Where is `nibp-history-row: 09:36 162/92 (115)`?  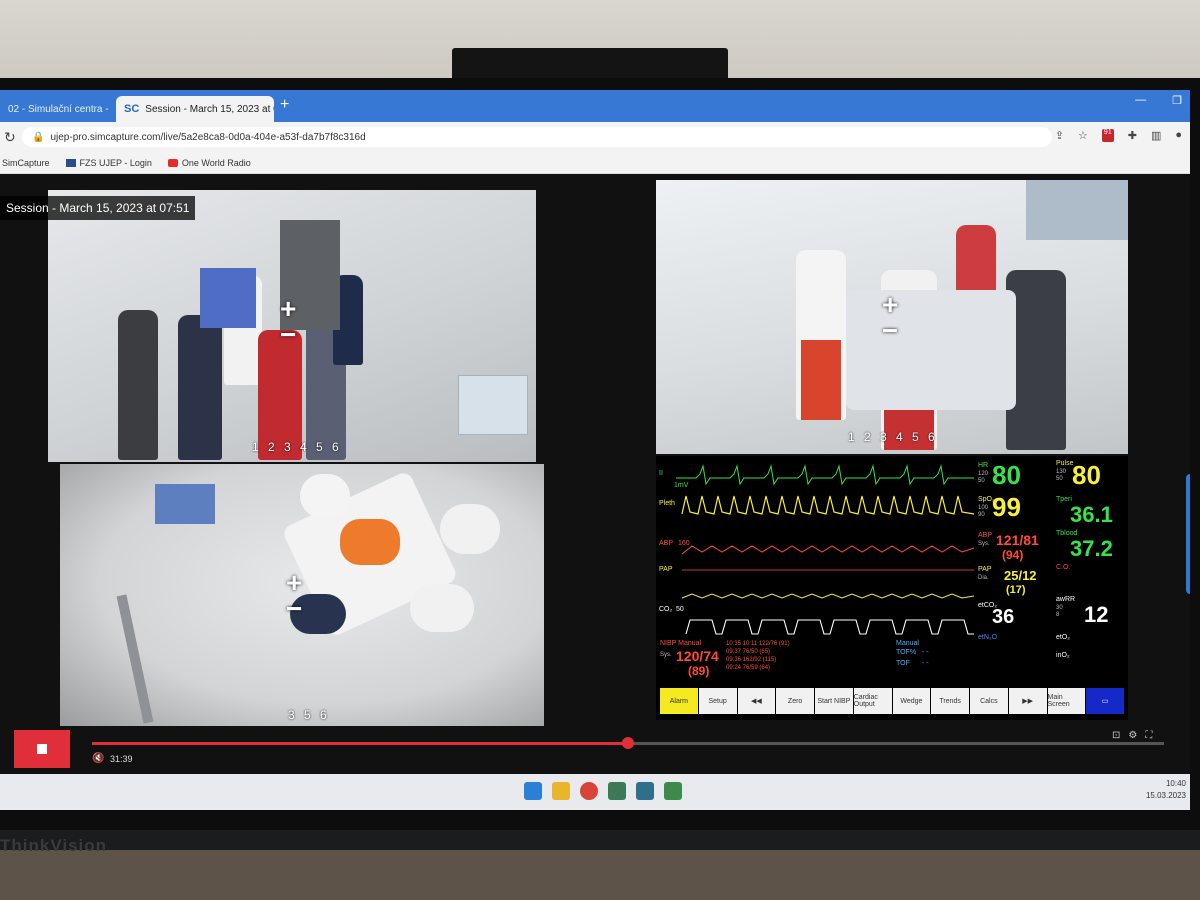 nibp-history-row: 09:36 162/92 (115) is located at coordinates (751, 660).